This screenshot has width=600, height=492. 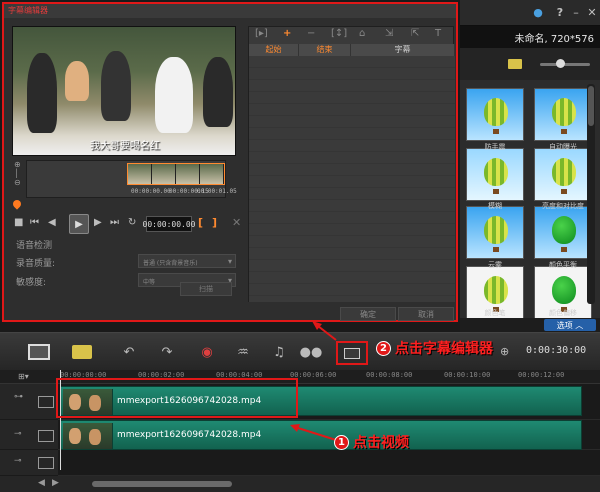 What do you see at coordinates (18, 222) in the screenshot?
I see `stop-icon: ■` at bounding box center [18, 222].